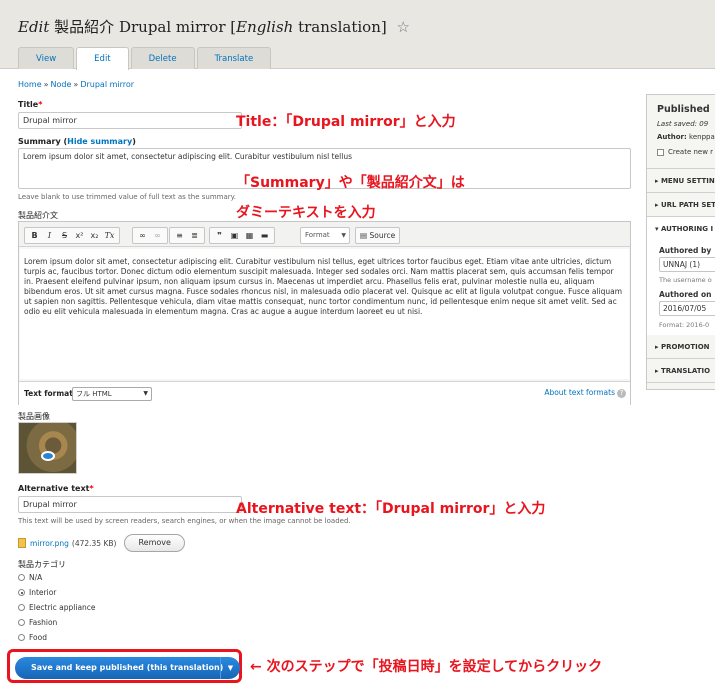 Image resolution: width=715 pixels, height=691 pixels. What do you see at coordinates (36, 577) in the screenshot?
I see `category-option-label: N/A` at bounding box center [36, 577].